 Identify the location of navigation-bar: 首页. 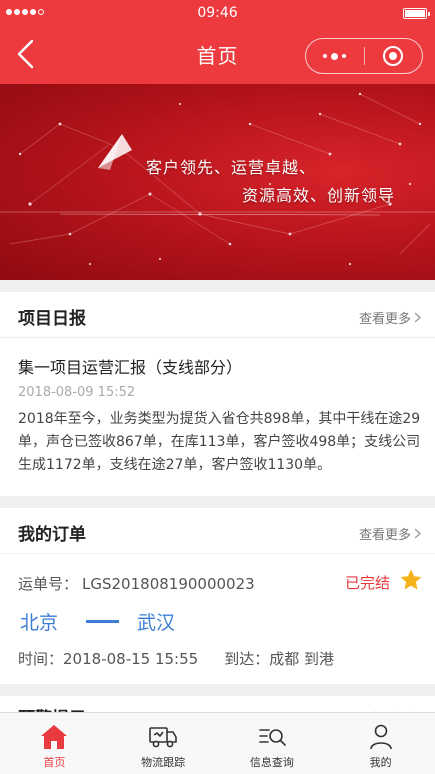
(217, 55).